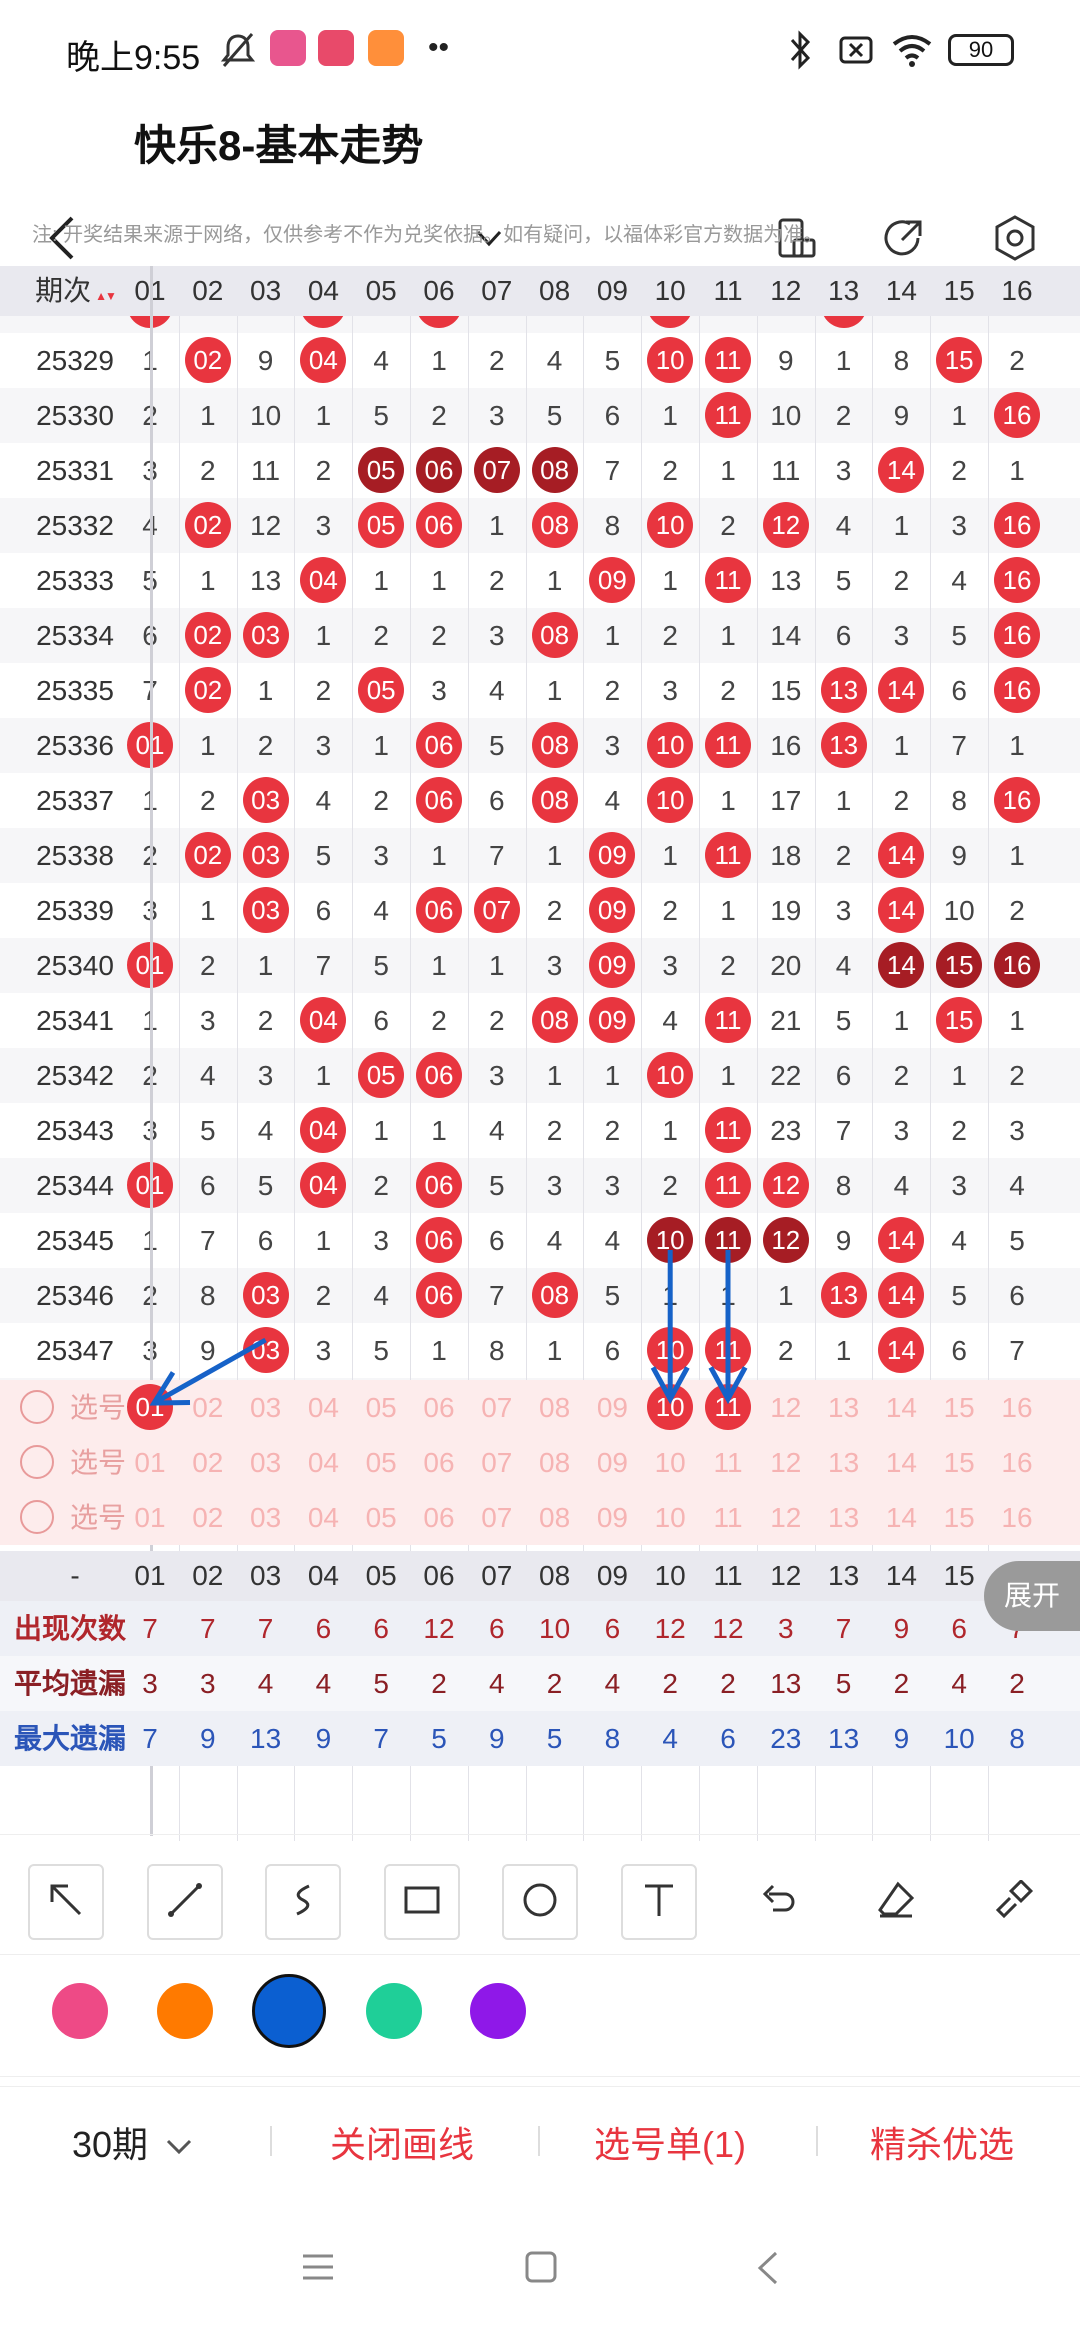 Image resolution: width=1080 pixels, height=2340 pixels. Describe the element at coordinates (421, 1902) in the screenshot. I see `rectangle-tool-button` at that location.